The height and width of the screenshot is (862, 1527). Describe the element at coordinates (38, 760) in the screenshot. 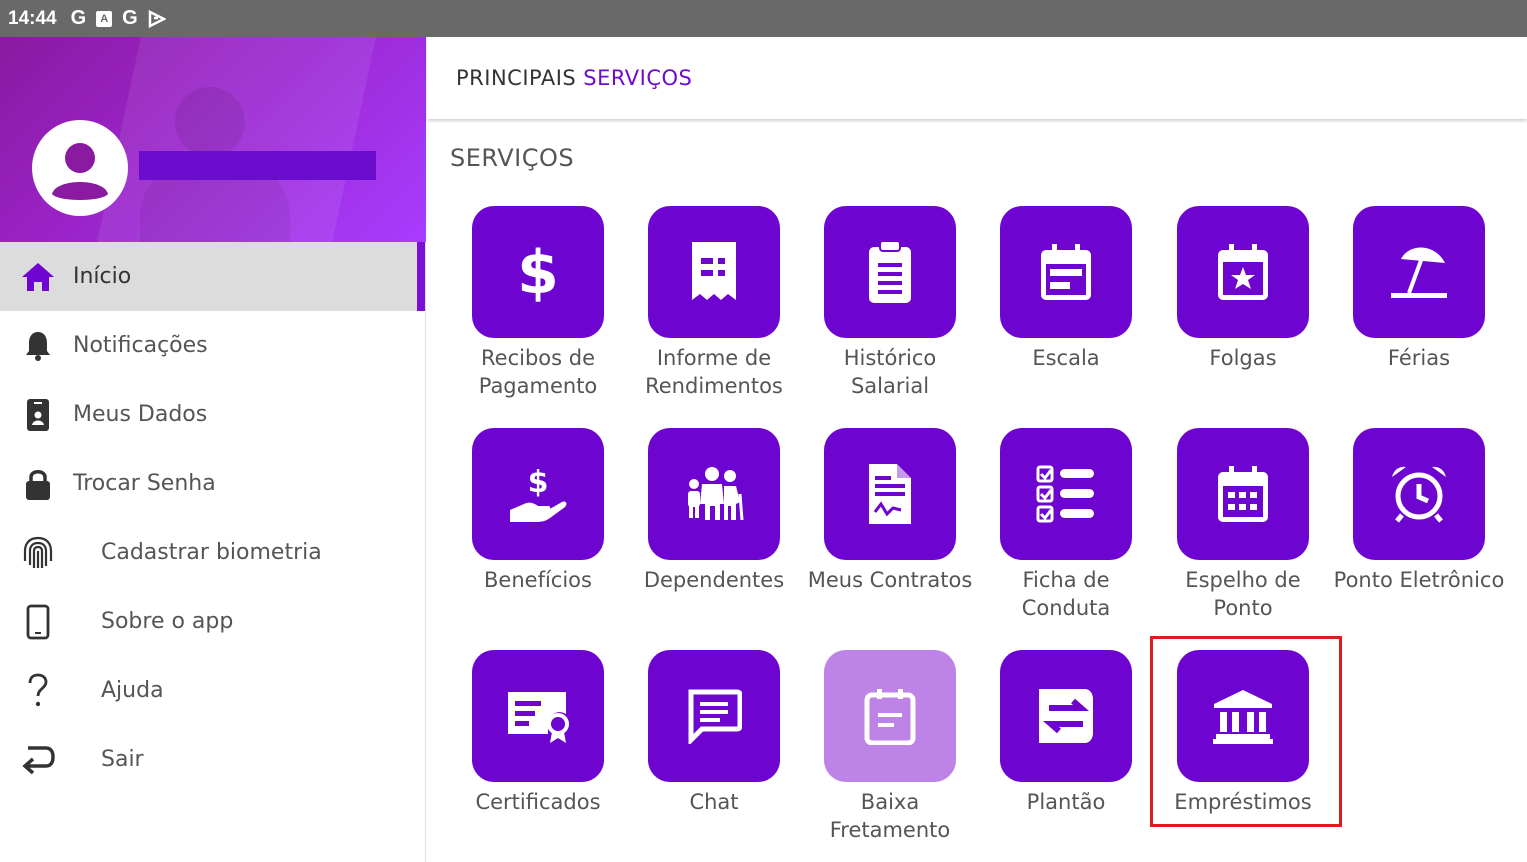

I see `exit-arrow-icon` at that location.